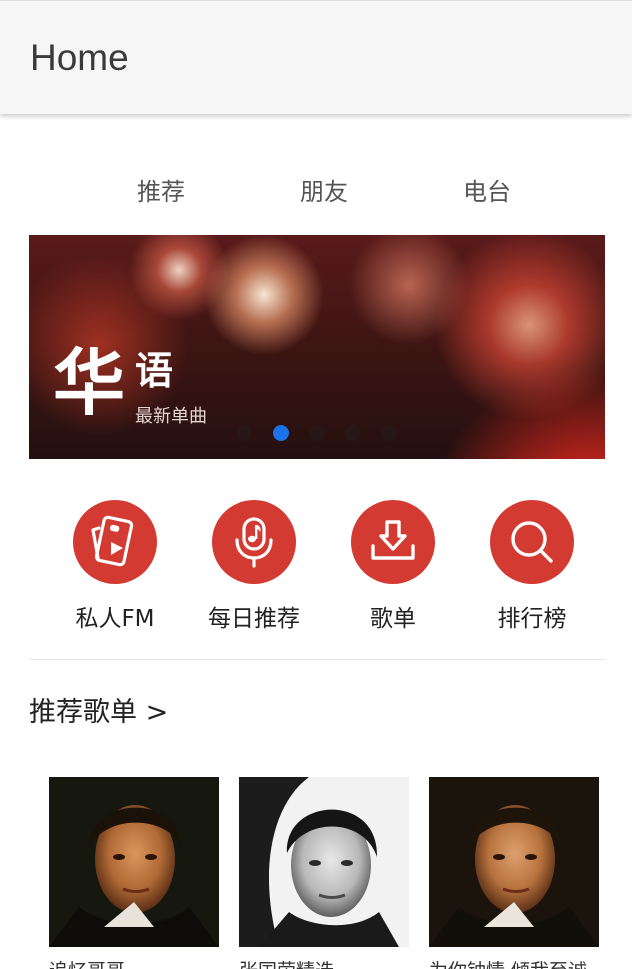 This screenshot has height=969, width=632. Describe the element at coordinates (324, 192) in the screenshot. I see `tab-friends: 朋友` at that location.